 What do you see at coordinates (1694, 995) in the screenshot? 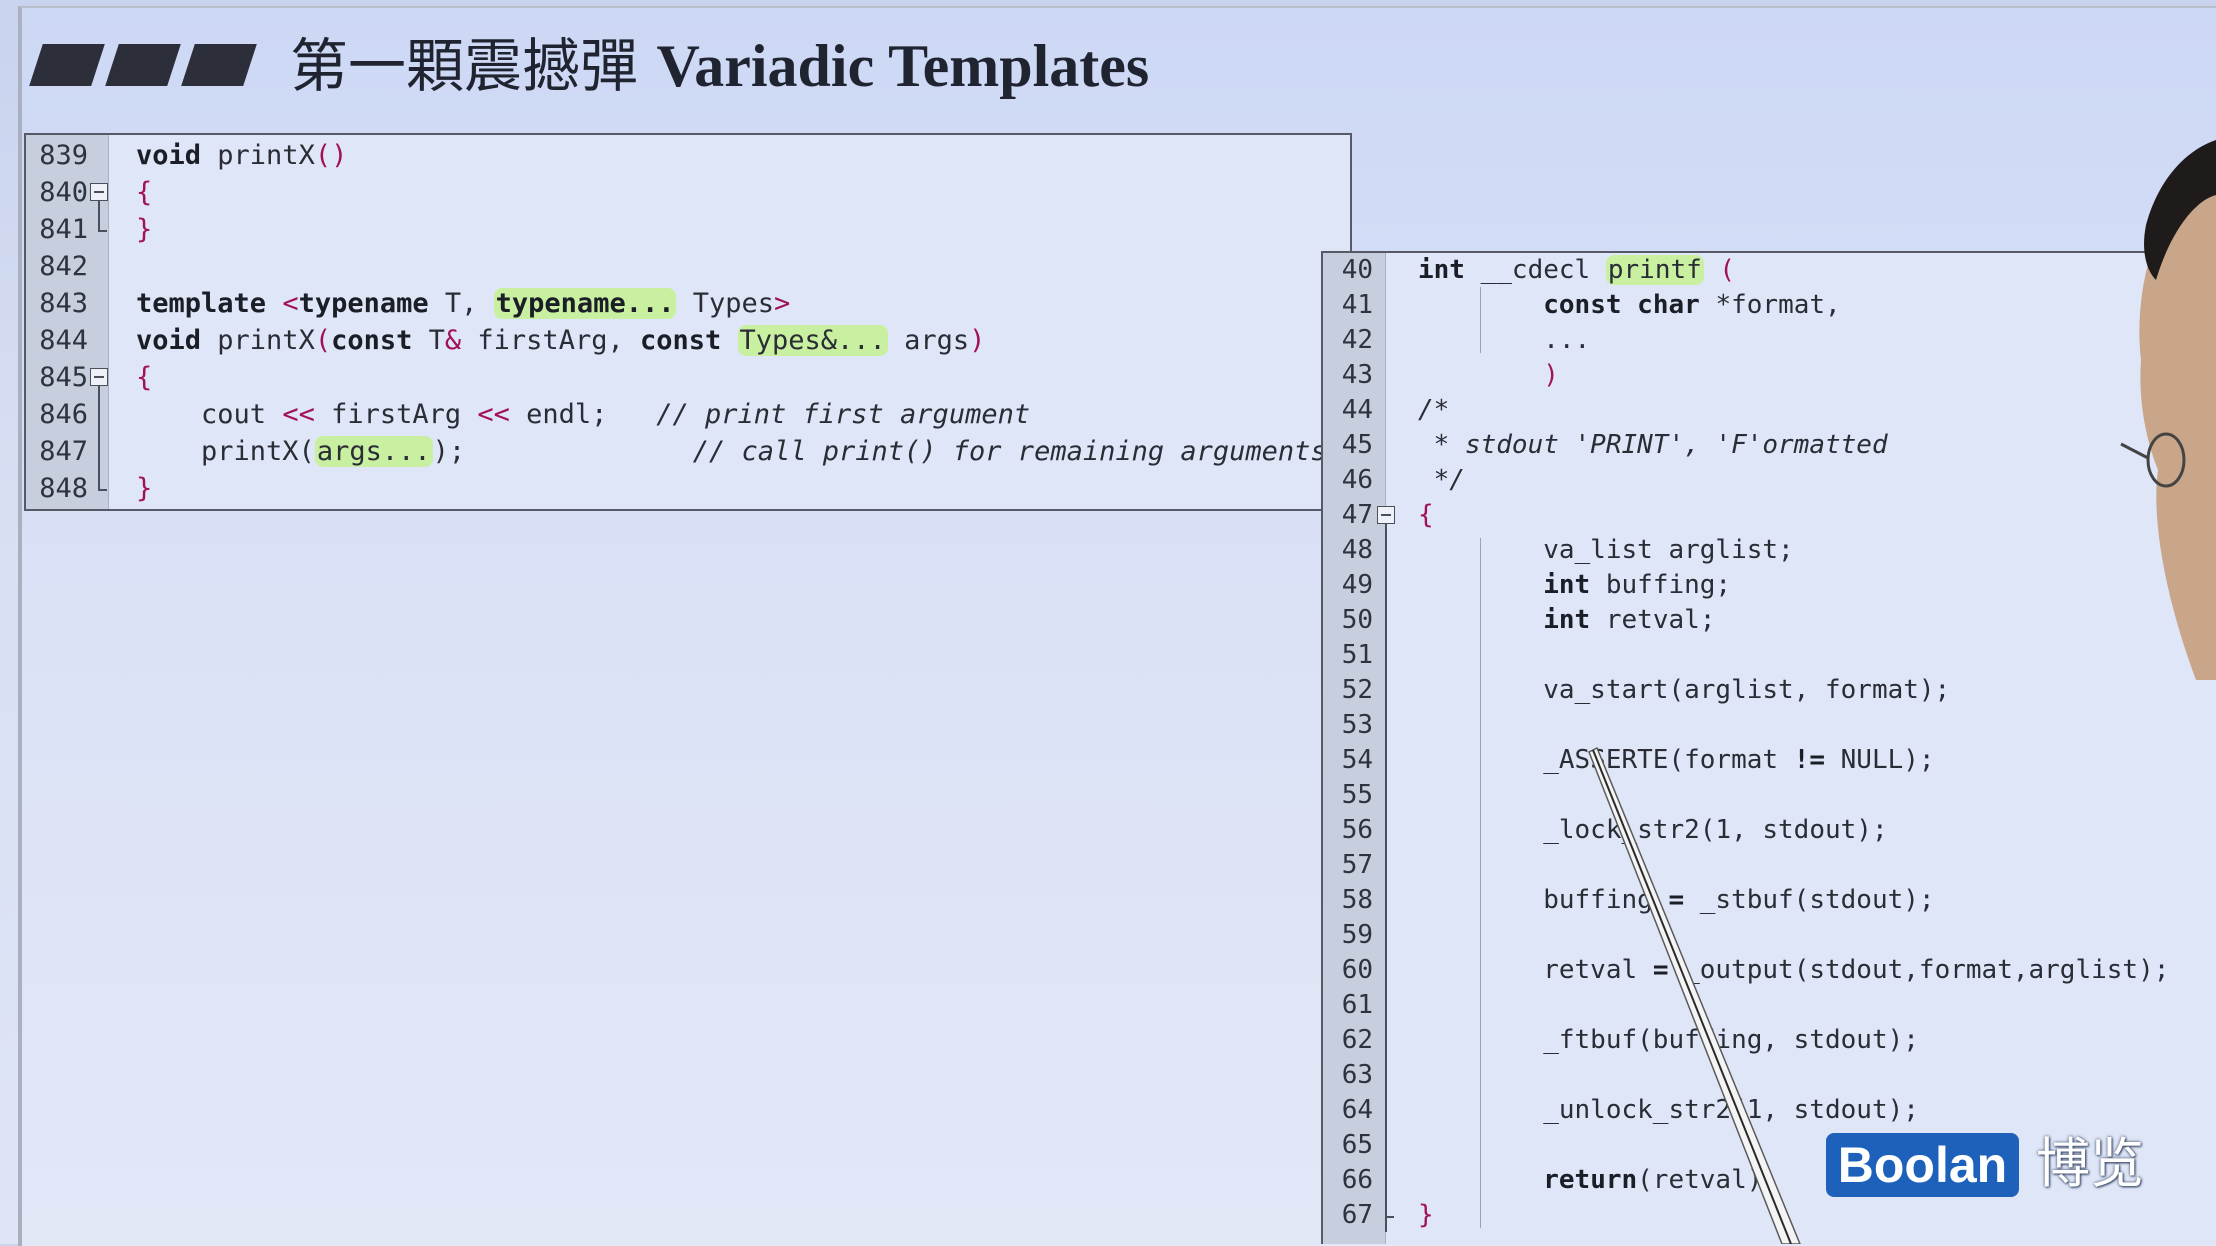
I see `laser-pointer-stick` at bounding box center [1694, 995].